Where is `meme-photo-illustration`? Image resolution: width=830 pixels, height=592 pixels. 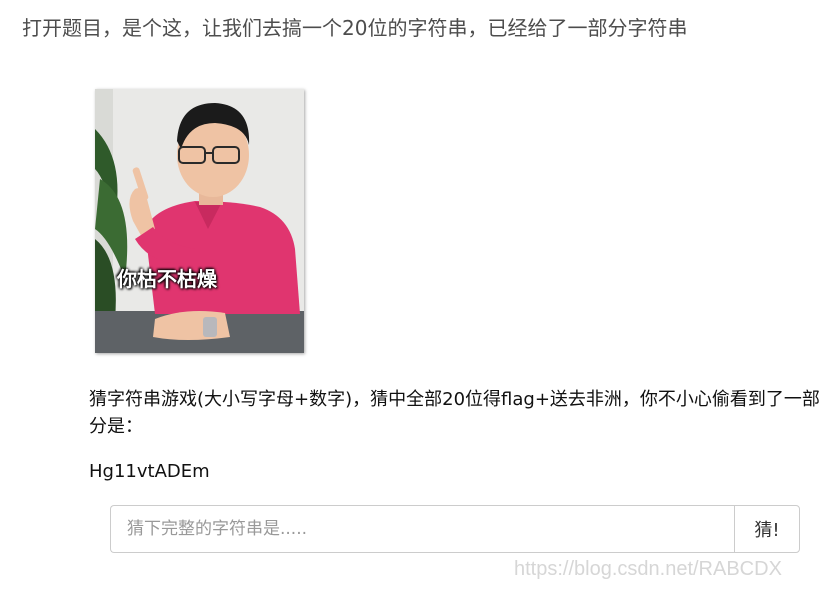
meme-photo-illustration is located at coordinates (199, 221).